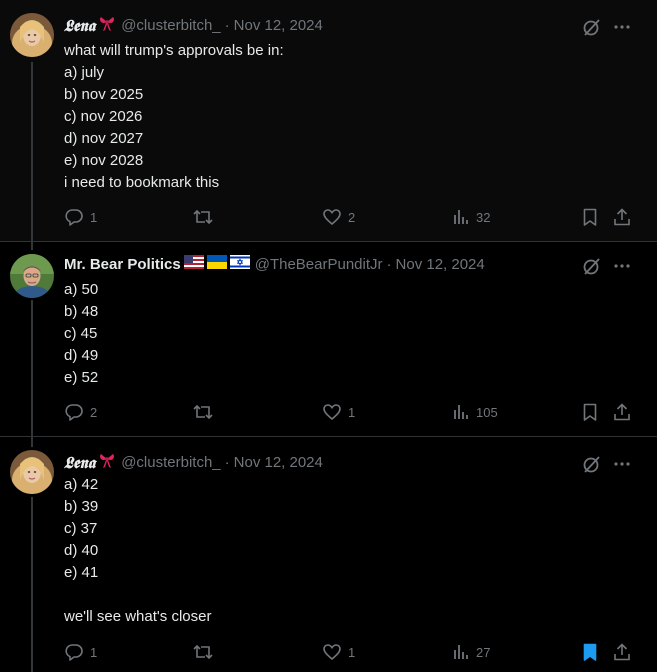  Describe the element at coordinates (103, 116) in the screenshot. I see `tweet-text-line: c) nov 2026` at that location.